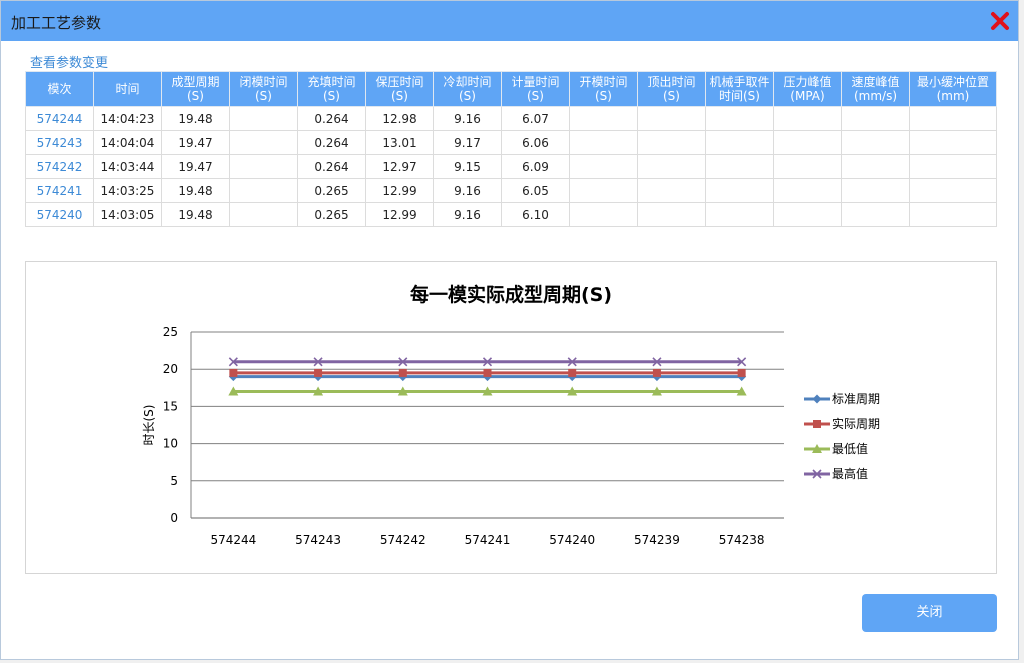  I want to click on mold-cycle-link: 574243, so click(59, 142).